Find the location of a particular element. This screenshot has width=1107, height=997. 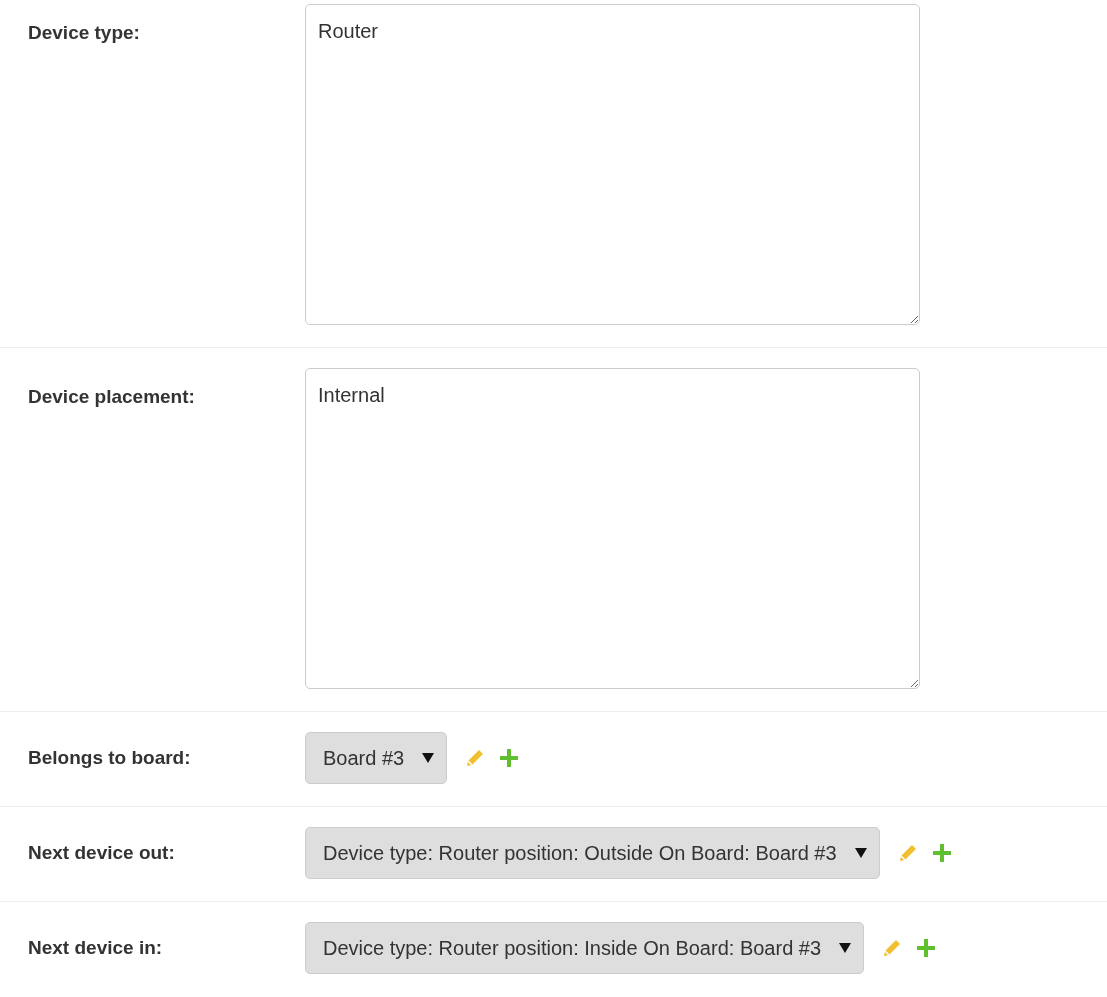

field-label: Next device in: is located at coordinates (95, 948).